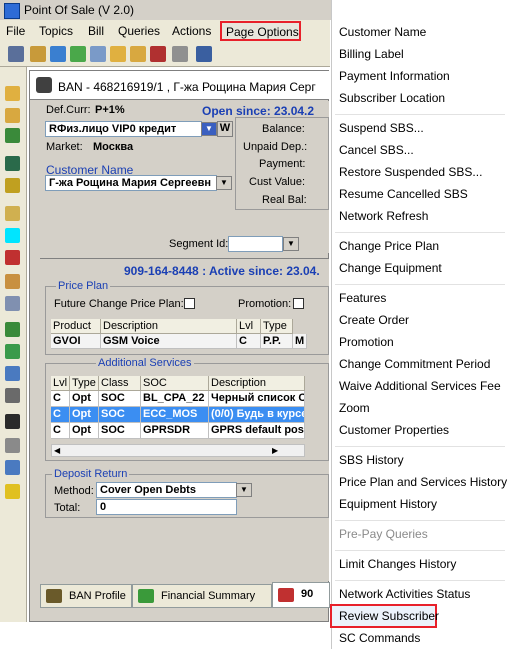 Image resolution: width=509 pixels, height=649 pixels. I want to click on menu-item-customer-properties: Customer Properties, so click(394, 430).